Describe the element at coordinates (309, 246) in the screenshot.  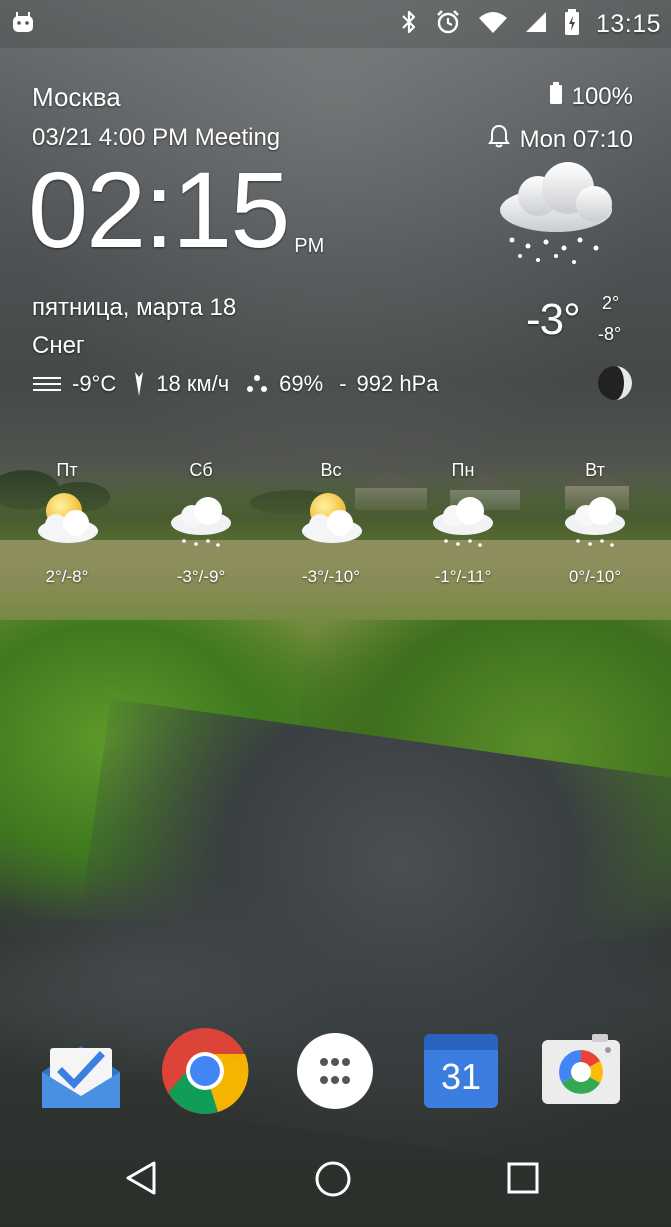
I see `clock-ampm: PM` at that location.